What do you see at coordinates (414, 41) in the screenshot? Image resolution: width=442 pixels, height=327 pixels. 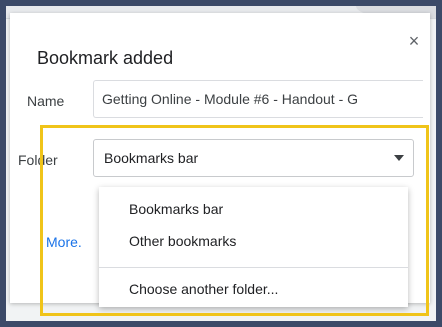 I see `close-icon: ×` at bounding box center [414, 41].